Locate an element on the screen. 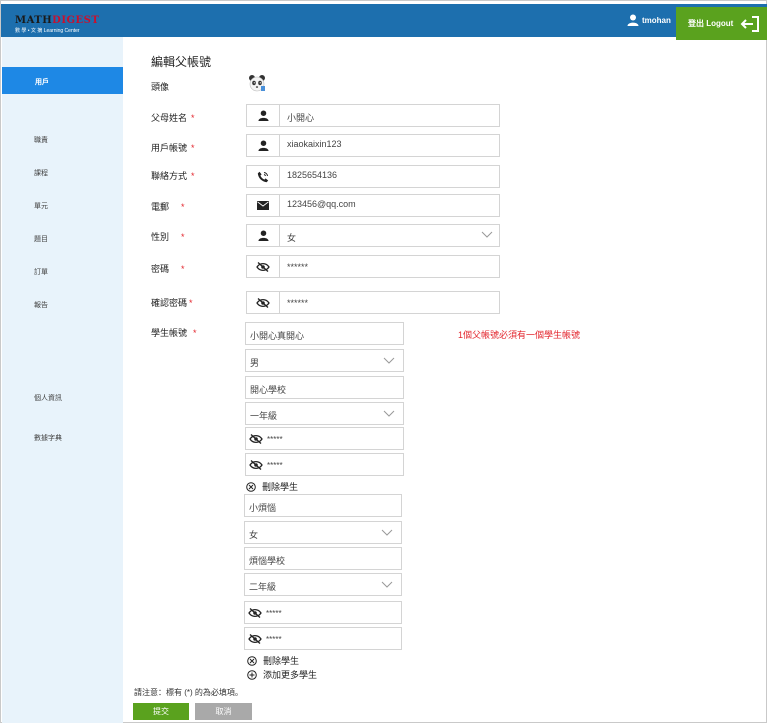 This screenshot has width=767, height=723. add-student-label: 添加更多學生 is located at coordinates (290, 675).